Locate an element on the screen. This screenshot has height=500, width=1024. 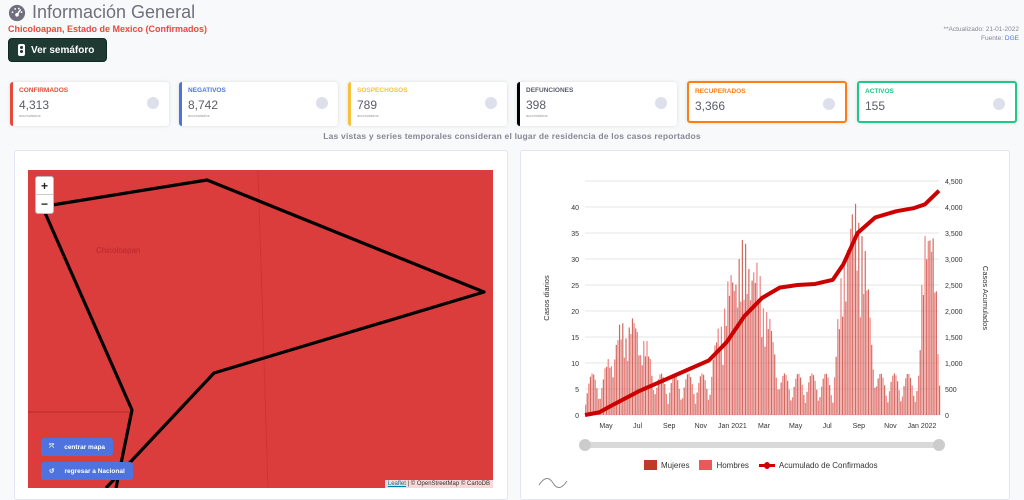
y-right-tick: 4,000 is located at coordinates (954, 208).